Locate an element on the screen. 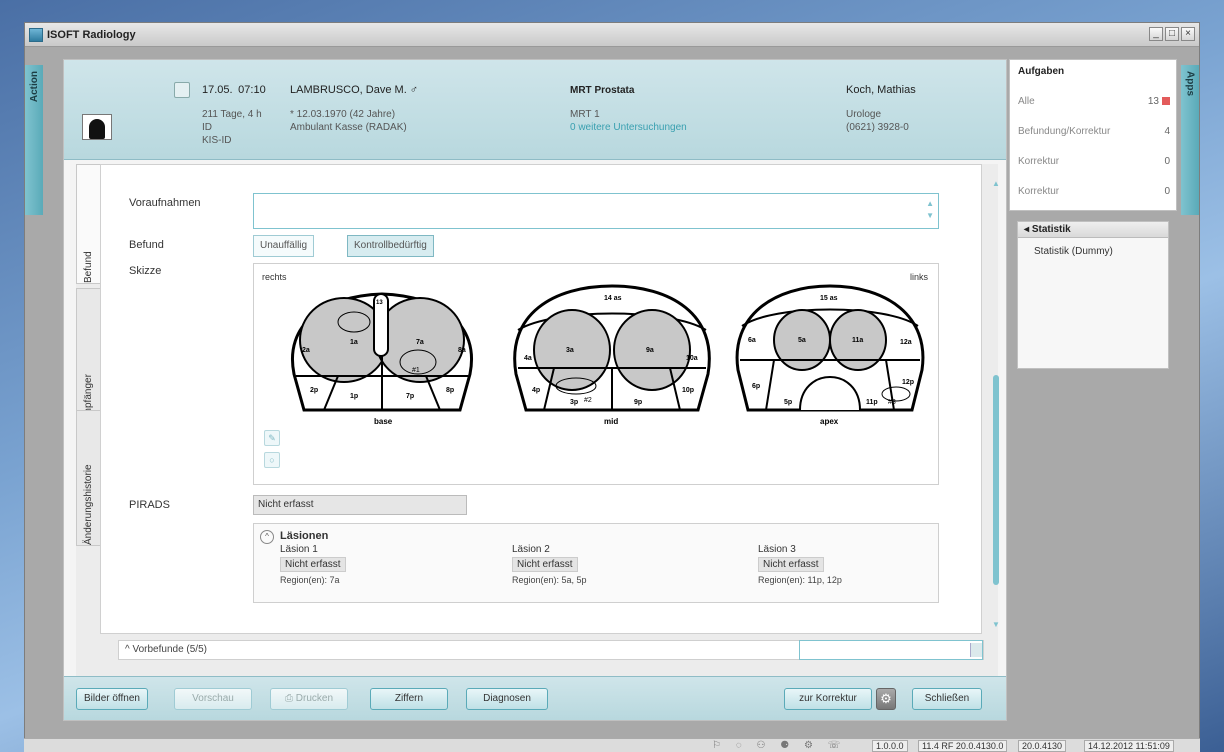 The height and width of the screenshot is (752, 1224). ziffern-button: Ziffern is located at coordinates (409, 699).